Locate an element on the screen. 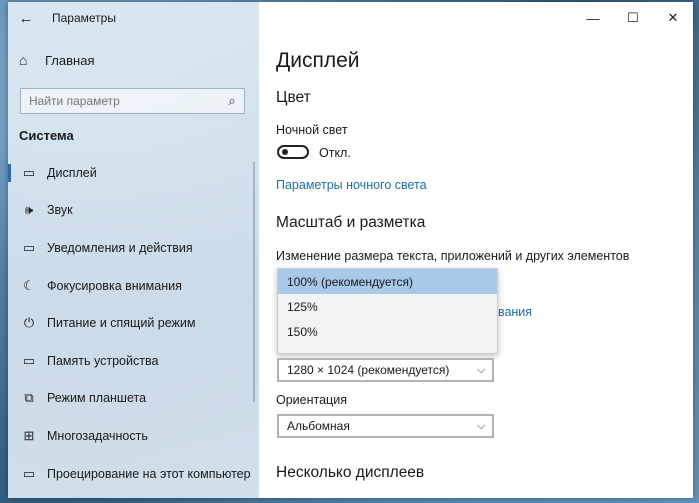 Image resolution: width=699 pixels, height=503 pixels. sidebar-item-power: ⏻ Питание и спящий режим is located at coordinates (133, 323).